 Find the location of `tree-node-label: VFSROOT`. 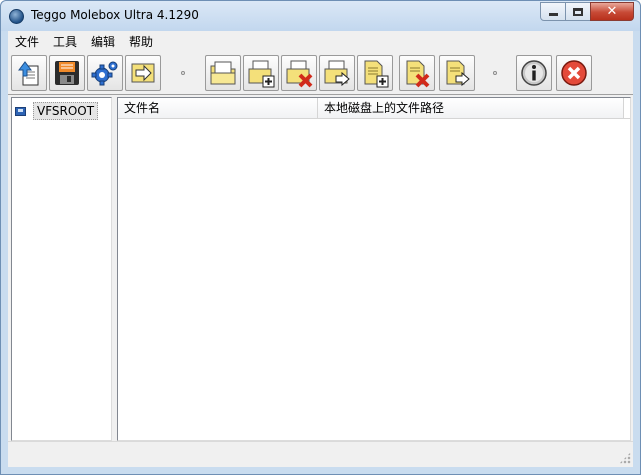

tree-node-label: VFSROOT is located at coordinates (66, 111).